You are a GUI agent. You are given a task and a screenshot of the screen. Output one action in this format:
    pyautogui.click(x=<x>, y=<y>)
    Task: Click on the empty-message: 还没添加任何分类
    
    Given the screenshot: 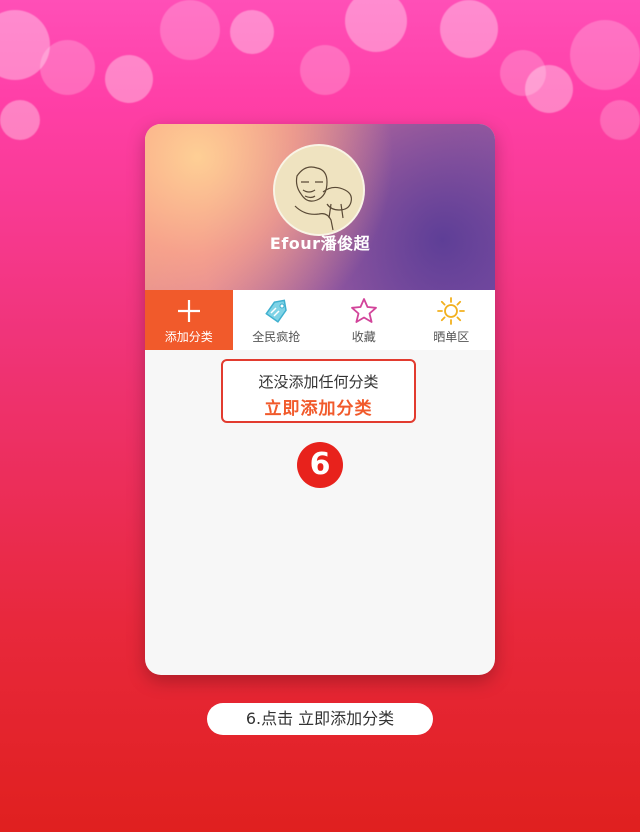 What is the action you would take?
    pyautogui.click(x=318, y=382)
    